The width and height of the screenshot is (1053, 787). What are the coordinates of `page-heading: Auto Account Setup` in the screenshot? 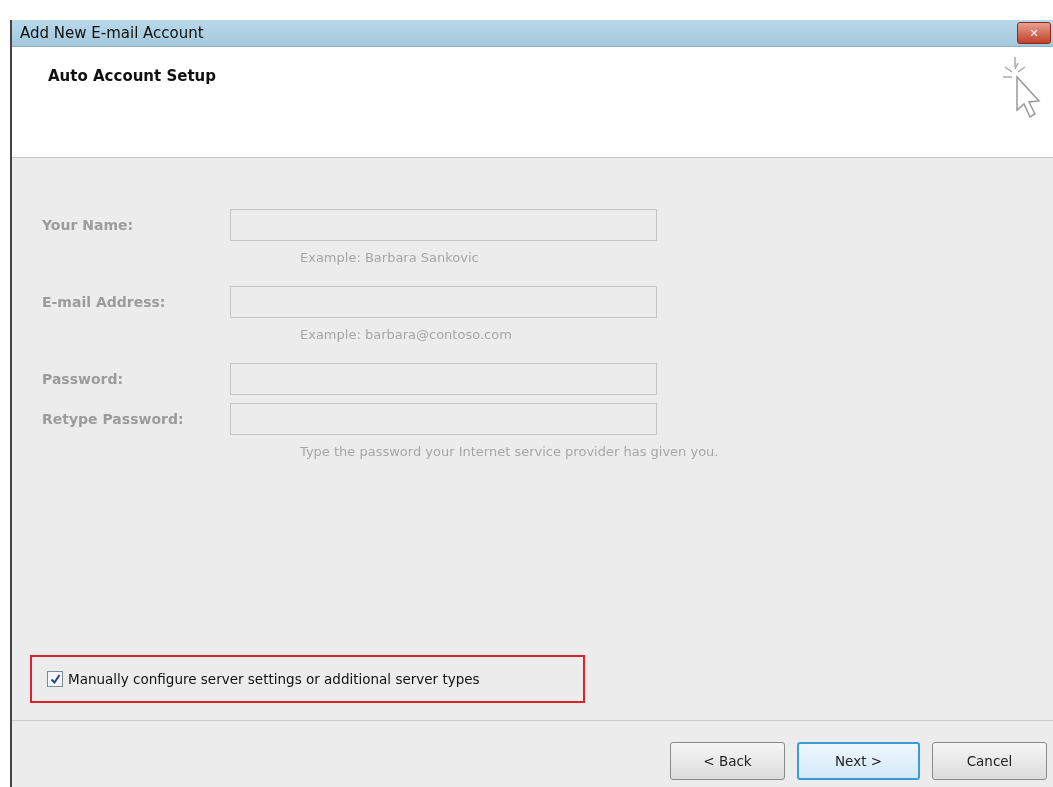 It's located at (132, 76).